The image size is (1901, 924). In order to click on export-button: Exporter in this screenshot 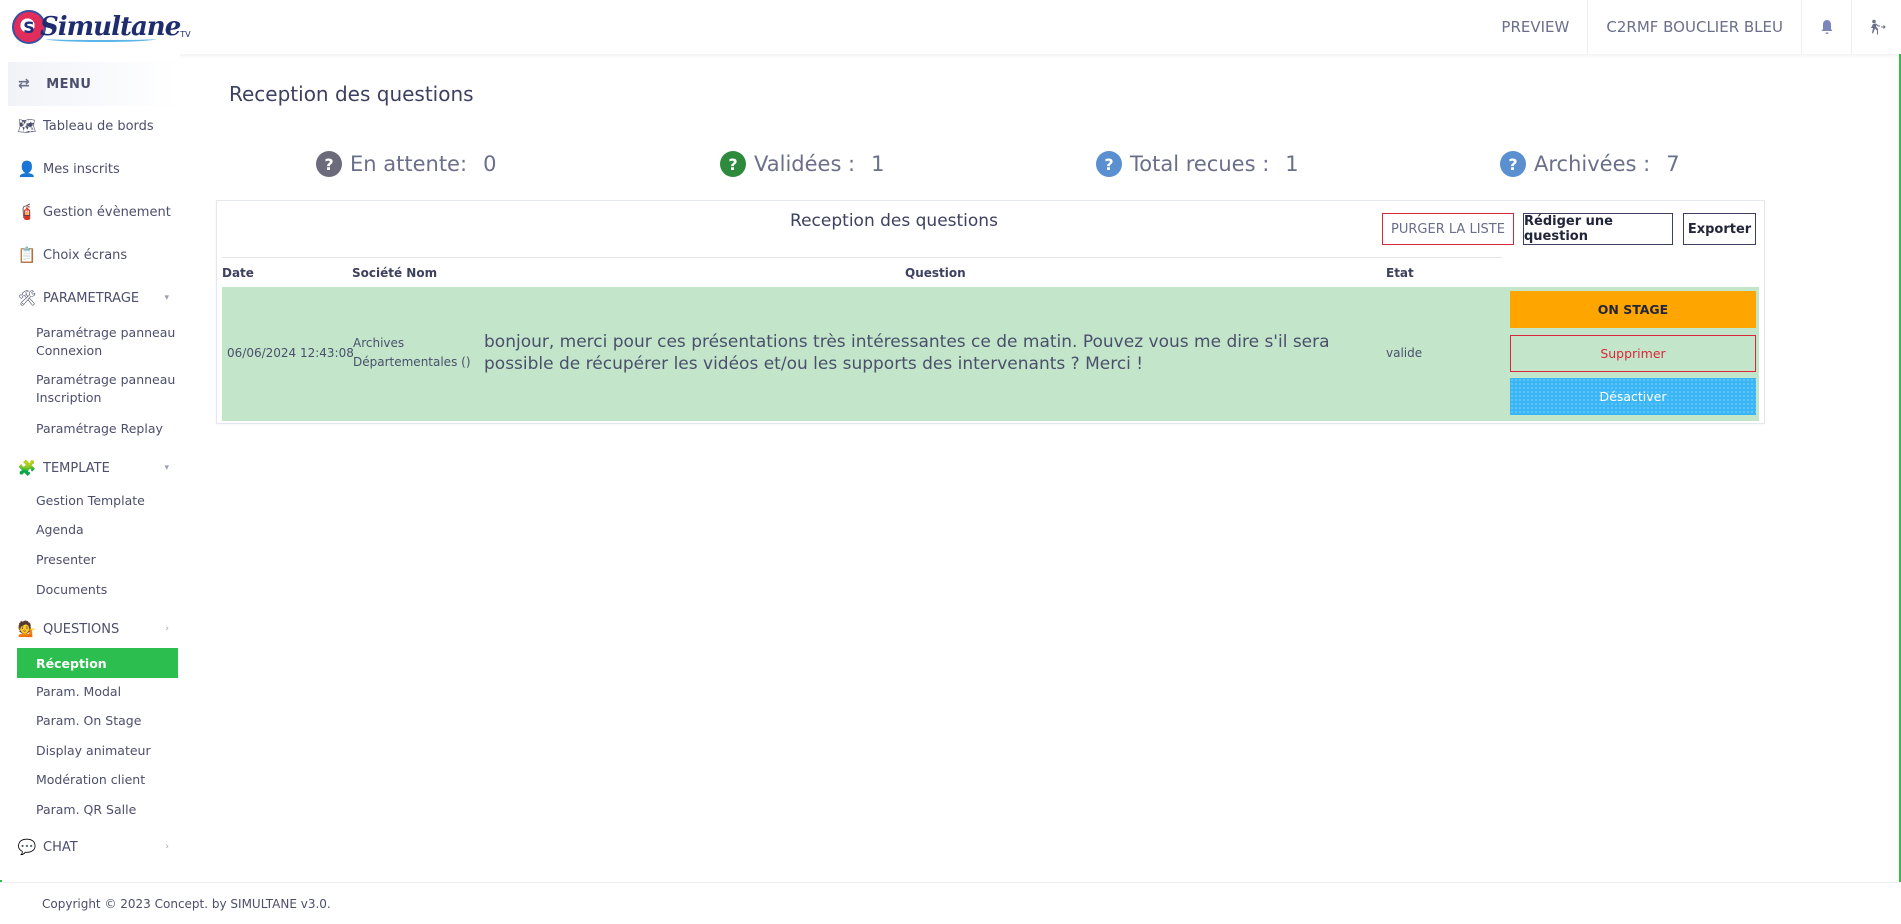, I will do `click(1719, 229)`.